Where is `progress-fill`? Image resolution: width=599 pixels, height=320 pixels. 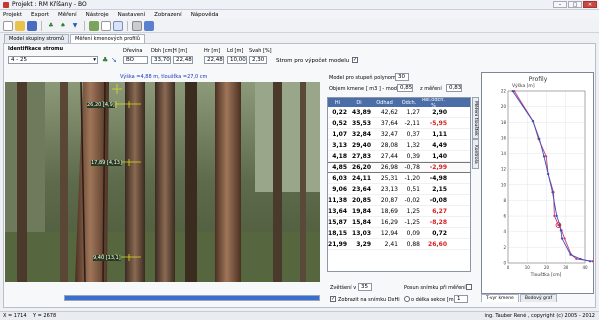 progress-fill is located at coordinates (192, 298).